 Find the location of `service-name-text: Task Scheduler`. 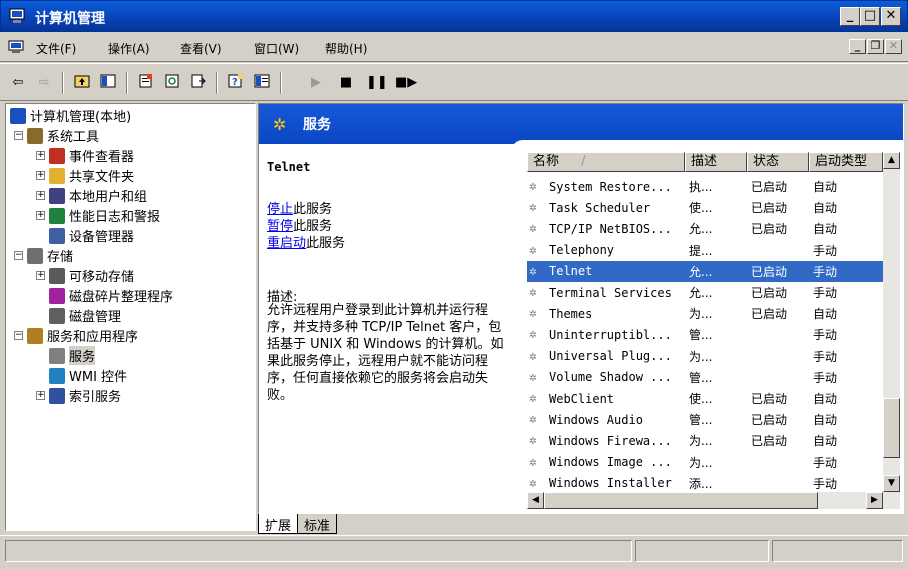

service-name-text: Task Scheduler is located at coordinates (600, 207).